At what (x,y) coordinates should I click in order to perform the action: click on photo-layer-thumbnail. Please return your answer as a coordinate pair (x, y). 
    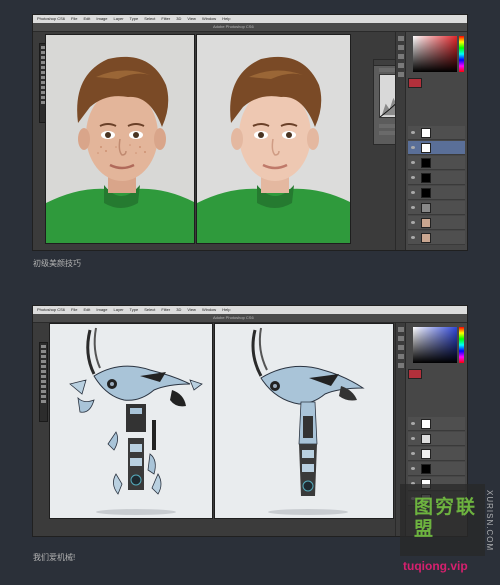
    Looking at the image, I should click on (426, 223).